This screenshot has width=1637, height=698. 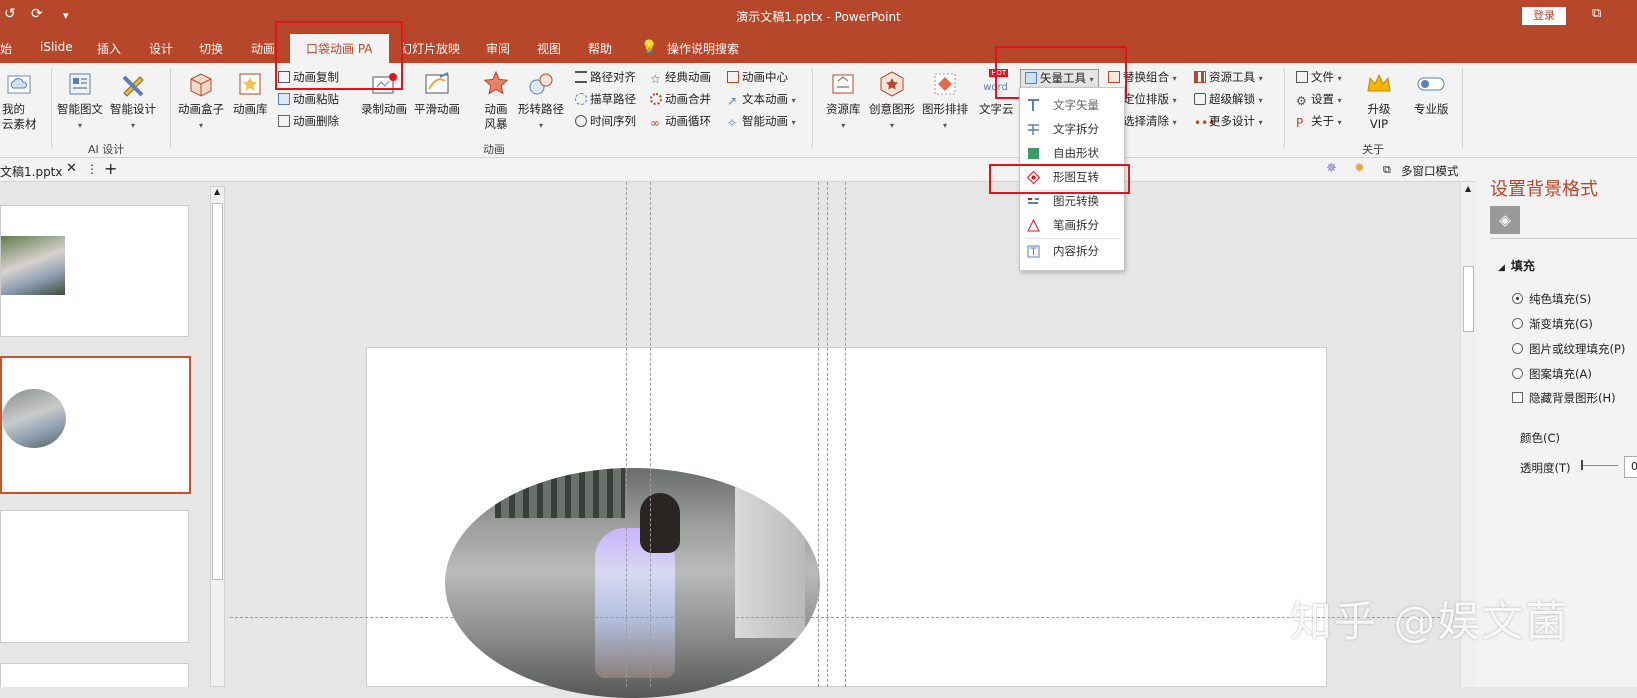 What do you see at coordinates (1596, 13) in the screenshot?
I see `ribbon-display-icon: ⧉` at bounding box center [1596, 13].